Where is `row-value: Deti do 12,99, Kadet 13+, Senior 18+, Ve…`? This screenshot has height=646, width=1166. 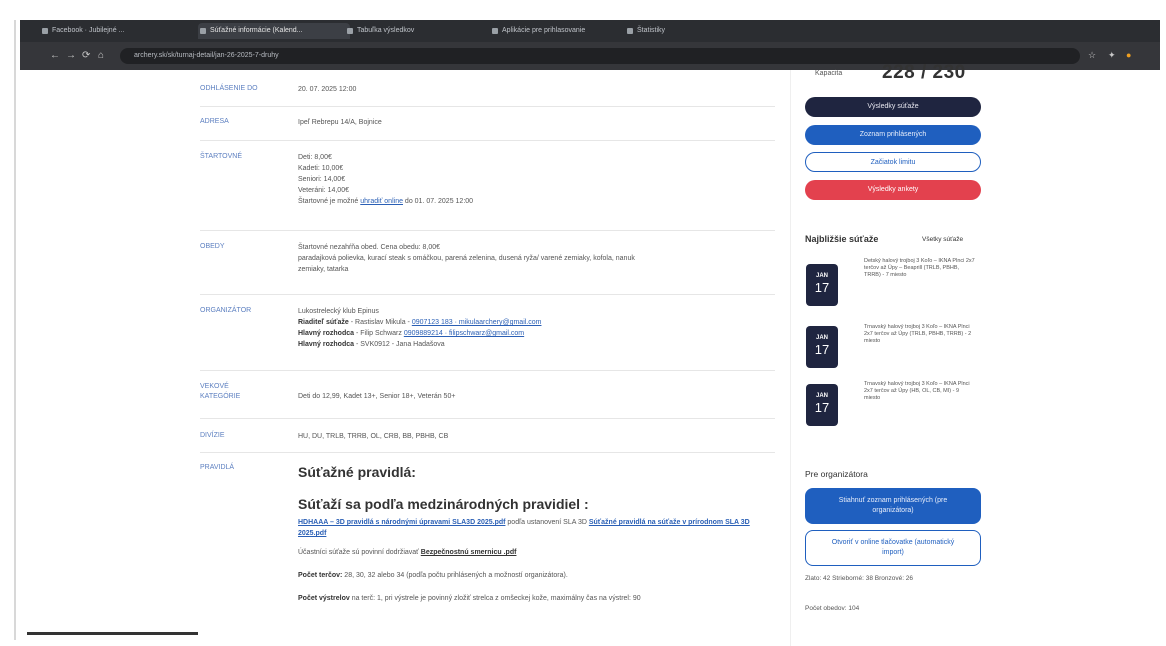 row-value: Deti do 12,99, Kadet 13+, Senior 18+, Ve… is located at coordinates (377, 396).